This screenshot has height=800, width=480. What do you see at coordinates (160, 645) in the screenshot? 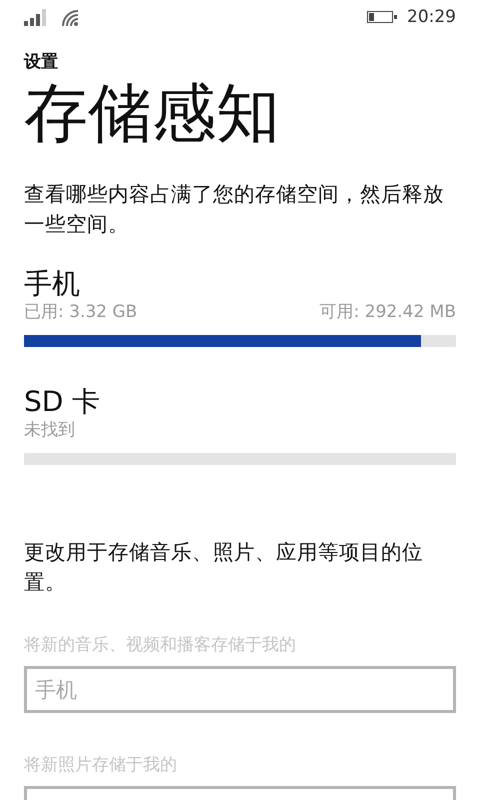
I see `picker-label: 将新的音乐、视频和播客存储于我的` at bounding box center [160, 645].